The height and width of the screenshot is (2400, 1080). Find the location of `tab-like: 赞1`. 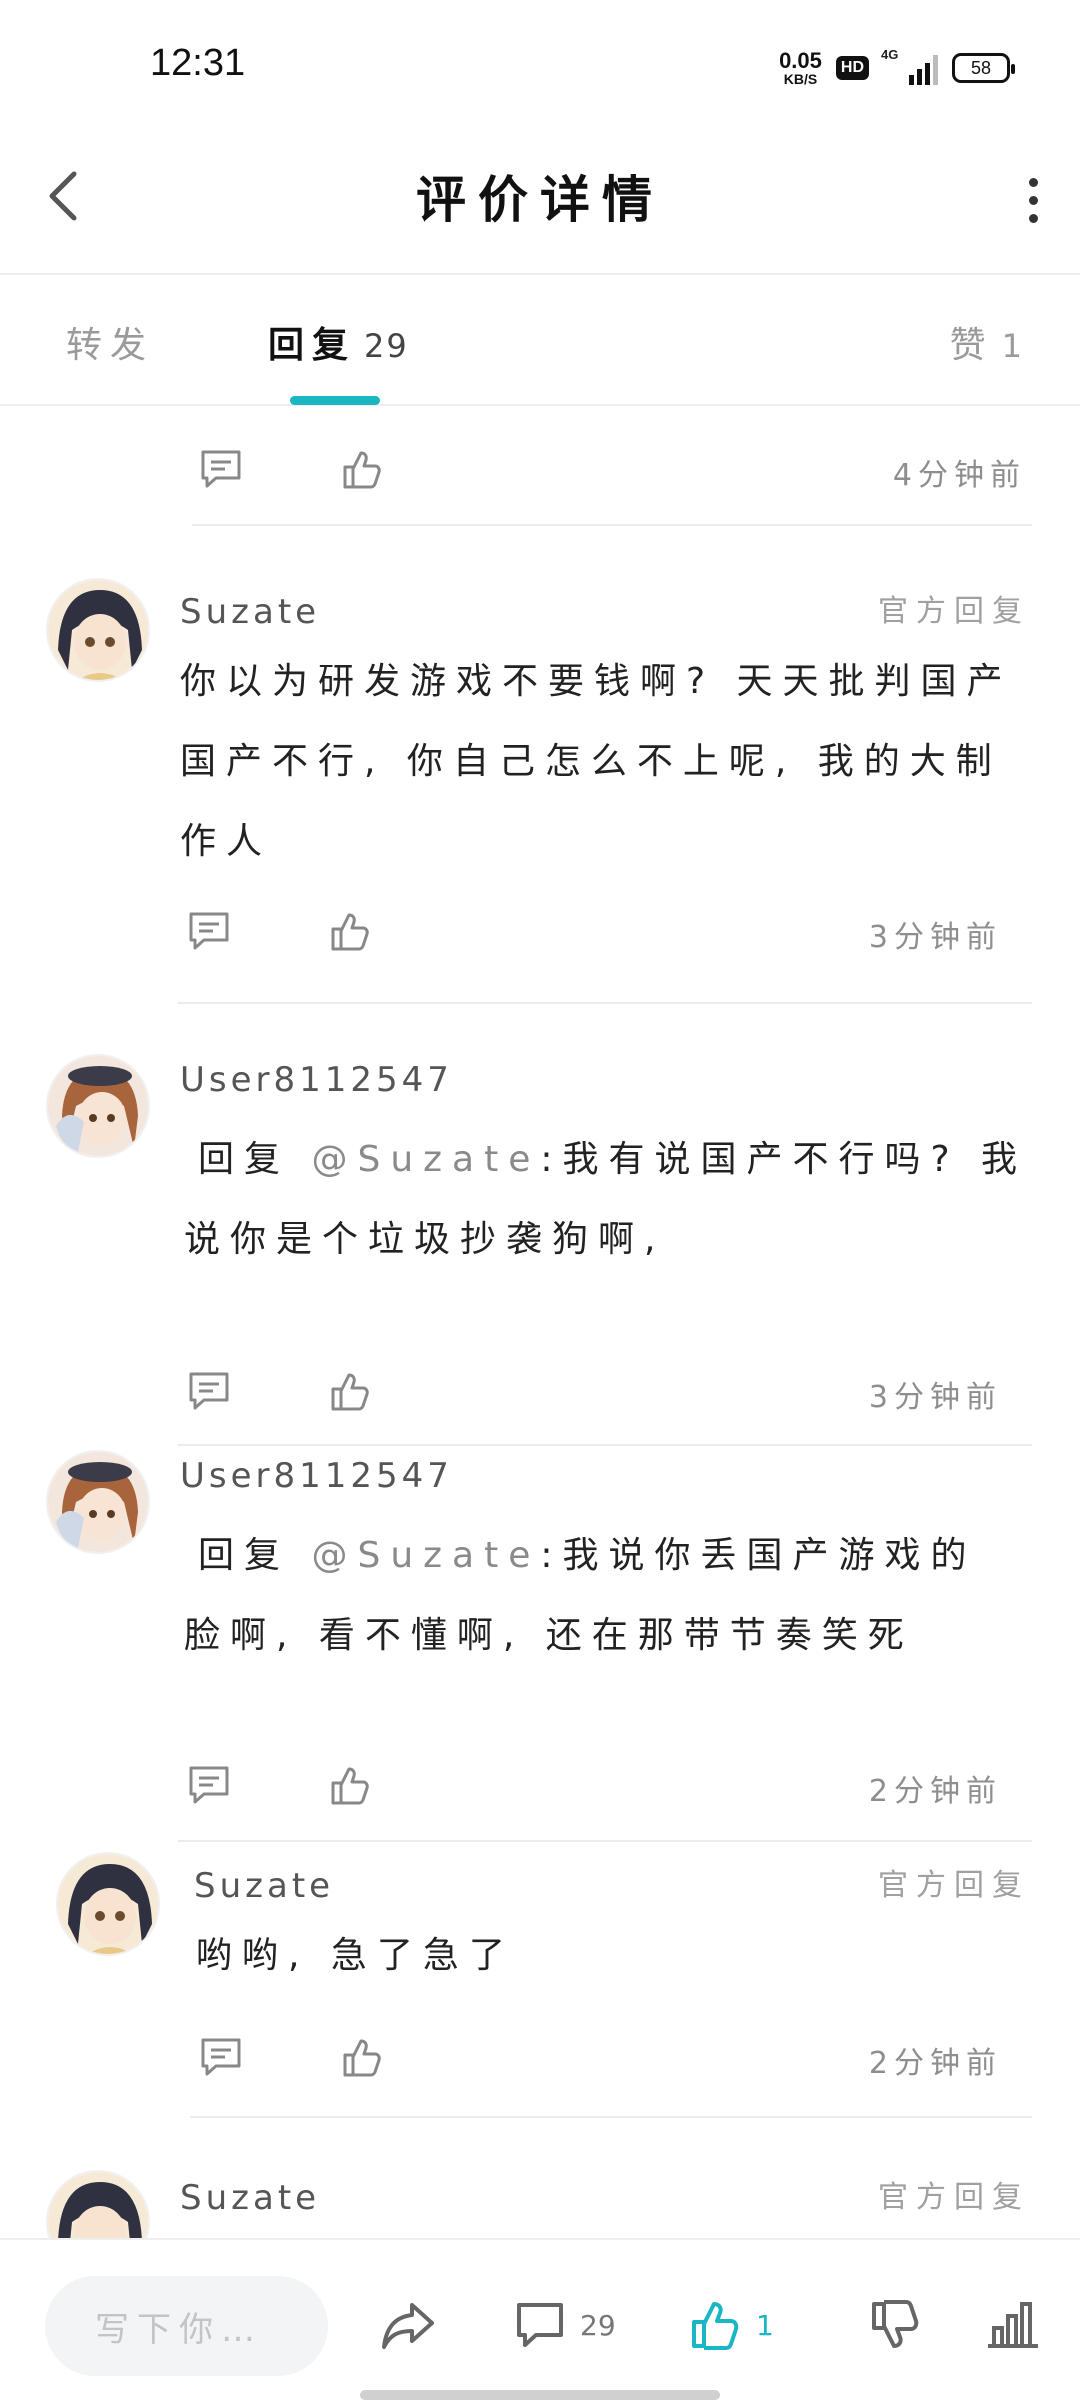

tab-like: 赞1 is located at coordinates (987, 342).